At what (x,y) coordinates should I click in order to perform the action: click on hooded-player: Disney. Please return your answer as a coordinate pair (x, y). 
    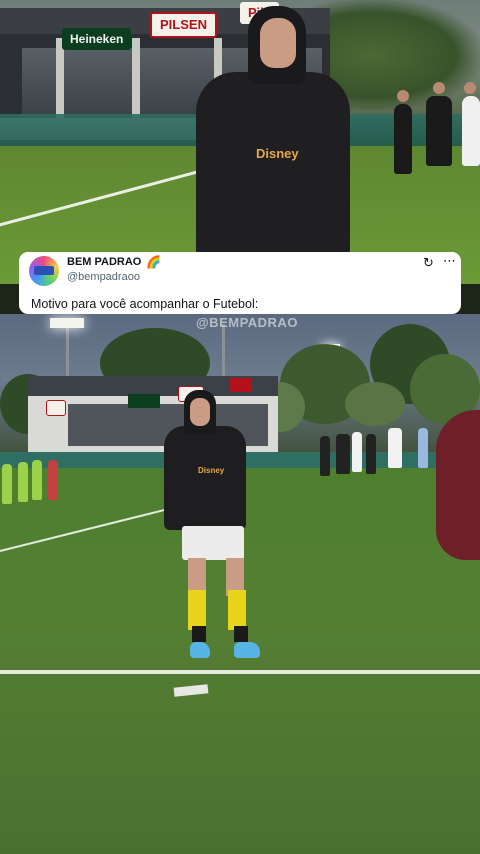
    Looking at the image, I should click on (212, 525).